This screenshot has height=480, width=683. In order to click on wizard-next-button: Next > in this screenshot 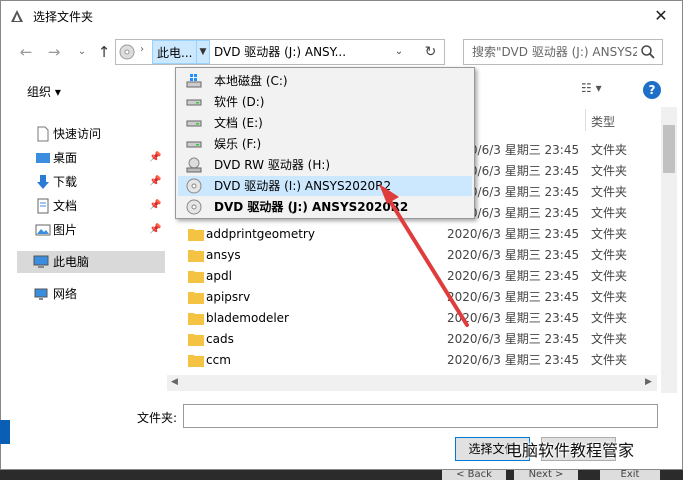, I will do `click(546, 475)`.